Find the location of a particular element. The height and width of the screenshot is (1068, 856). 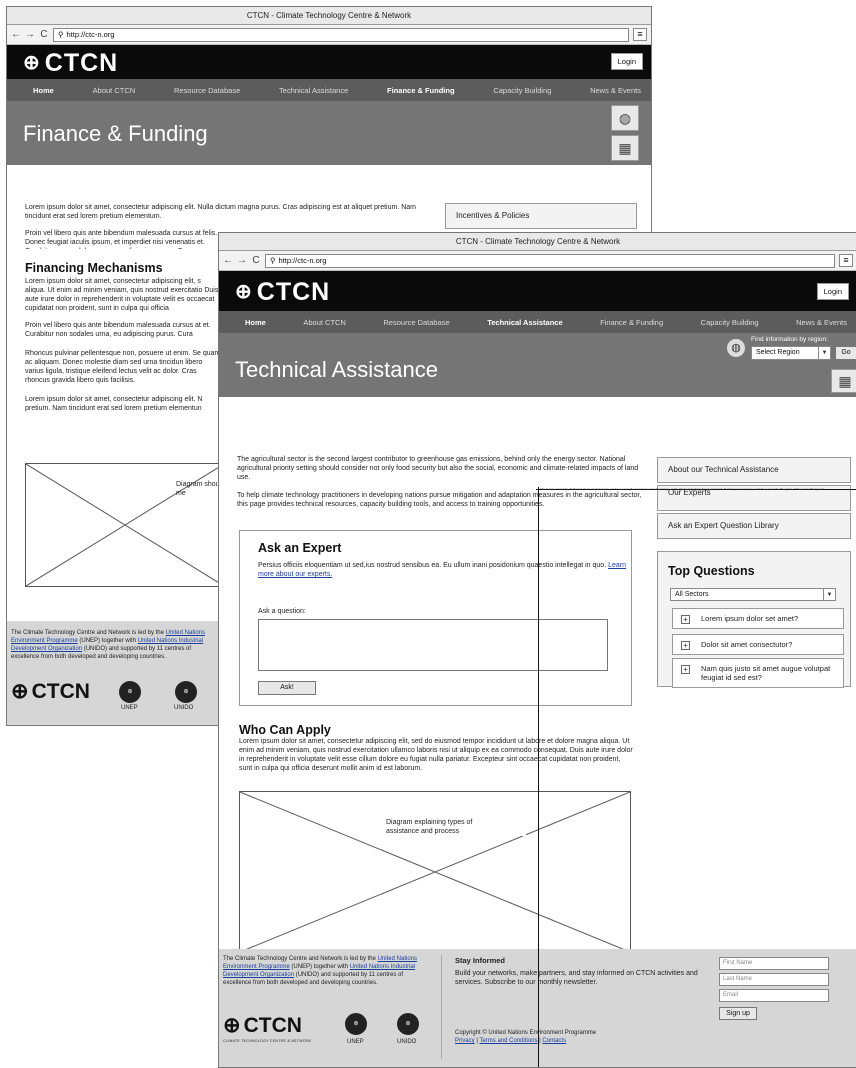

globe-region-icon: ◍ is located at coordinates (625, 118).